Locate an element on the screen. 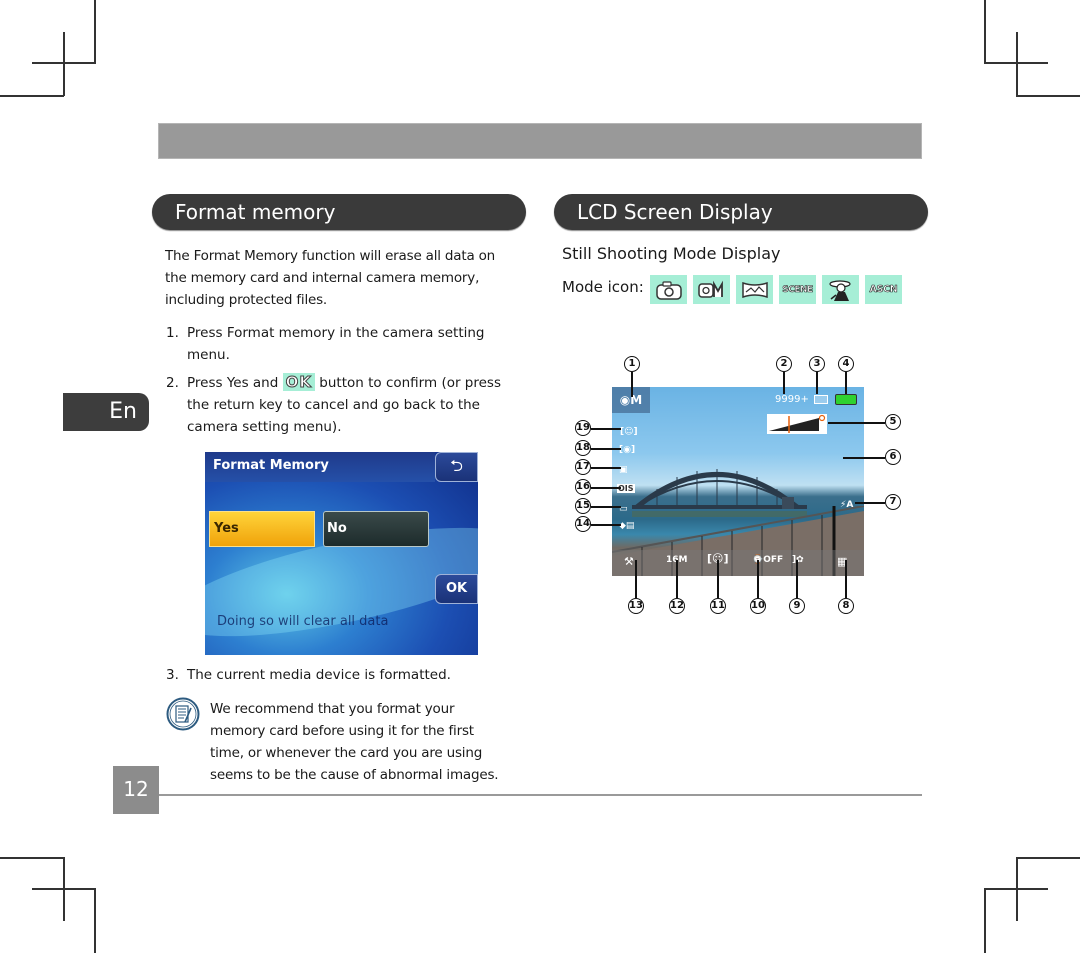 The height and width of the screenshot is (953, 1080). page-number: 12 is located at coordinates (136, 790).